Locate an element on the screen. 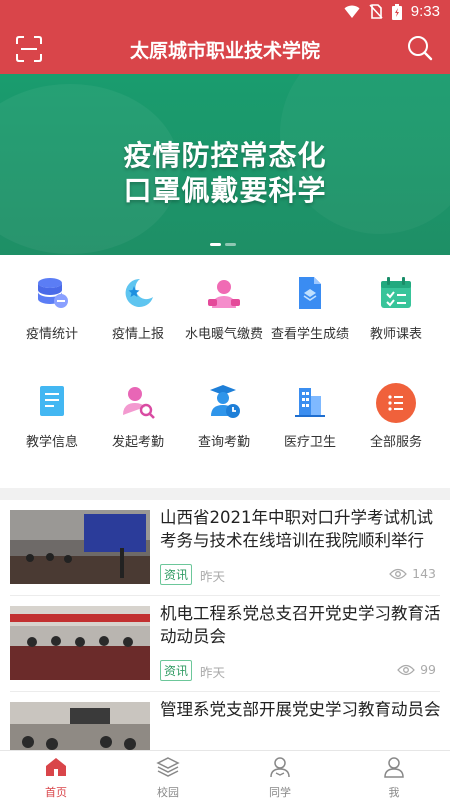 This screenshot has width=450, height=800. calendar-icon is located at coordinates (396, 292).